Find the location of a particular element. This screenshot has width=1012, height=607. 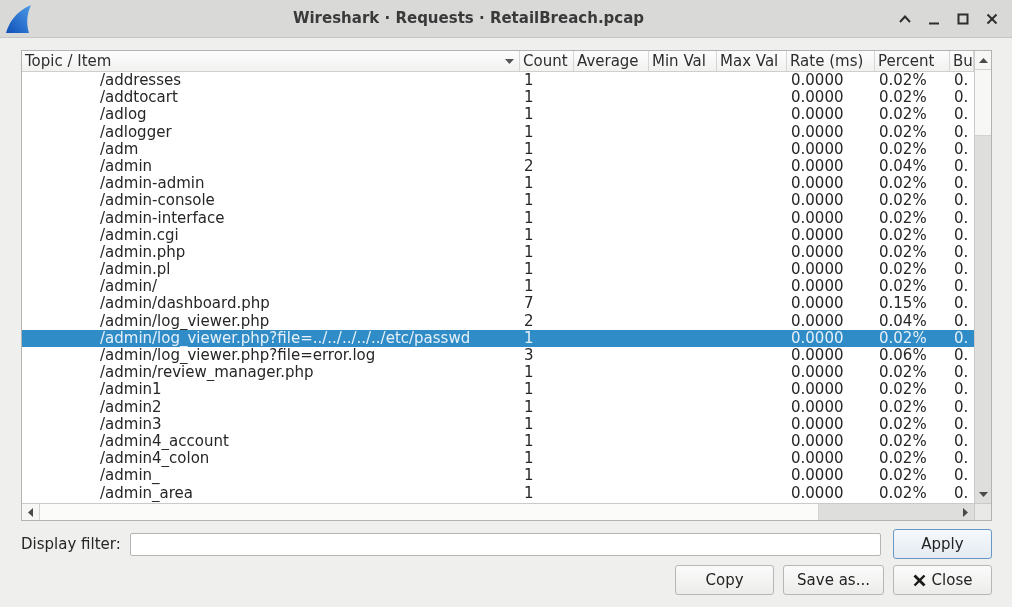

table-row: /admin/ 1 0.0000 0.02% 0. is located at coordinates (498, 287).